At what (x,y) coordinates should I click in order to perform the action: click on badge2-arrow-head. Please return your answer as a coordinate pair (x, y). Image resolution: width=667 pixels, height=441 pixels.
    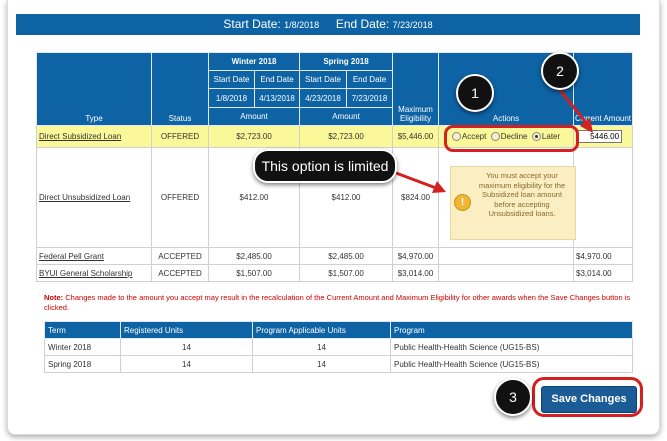
    Looking at the image, I should click on (586, 125).